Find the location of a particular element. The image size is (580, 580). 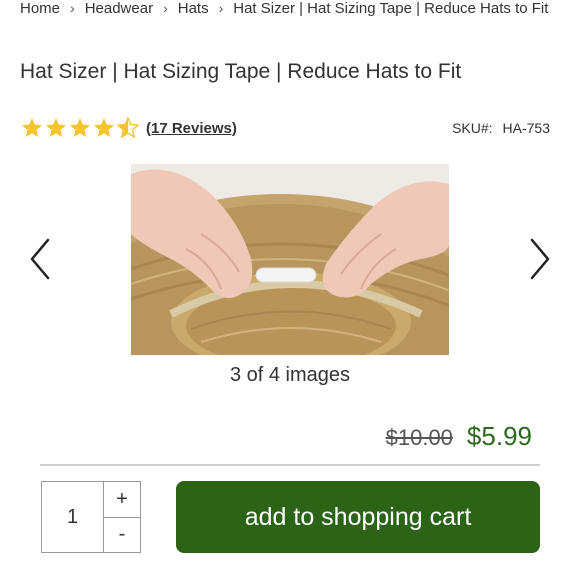

sku-label: SKU#: is located at coordinates (472, 128).